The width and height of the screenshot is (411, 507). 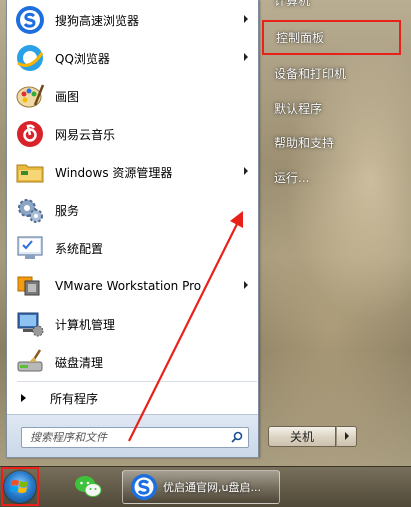 What do you see at coordinates (302, 436) in the screenshot?
I see `shutdown-button: 关机` at bounding box center [302, 436].